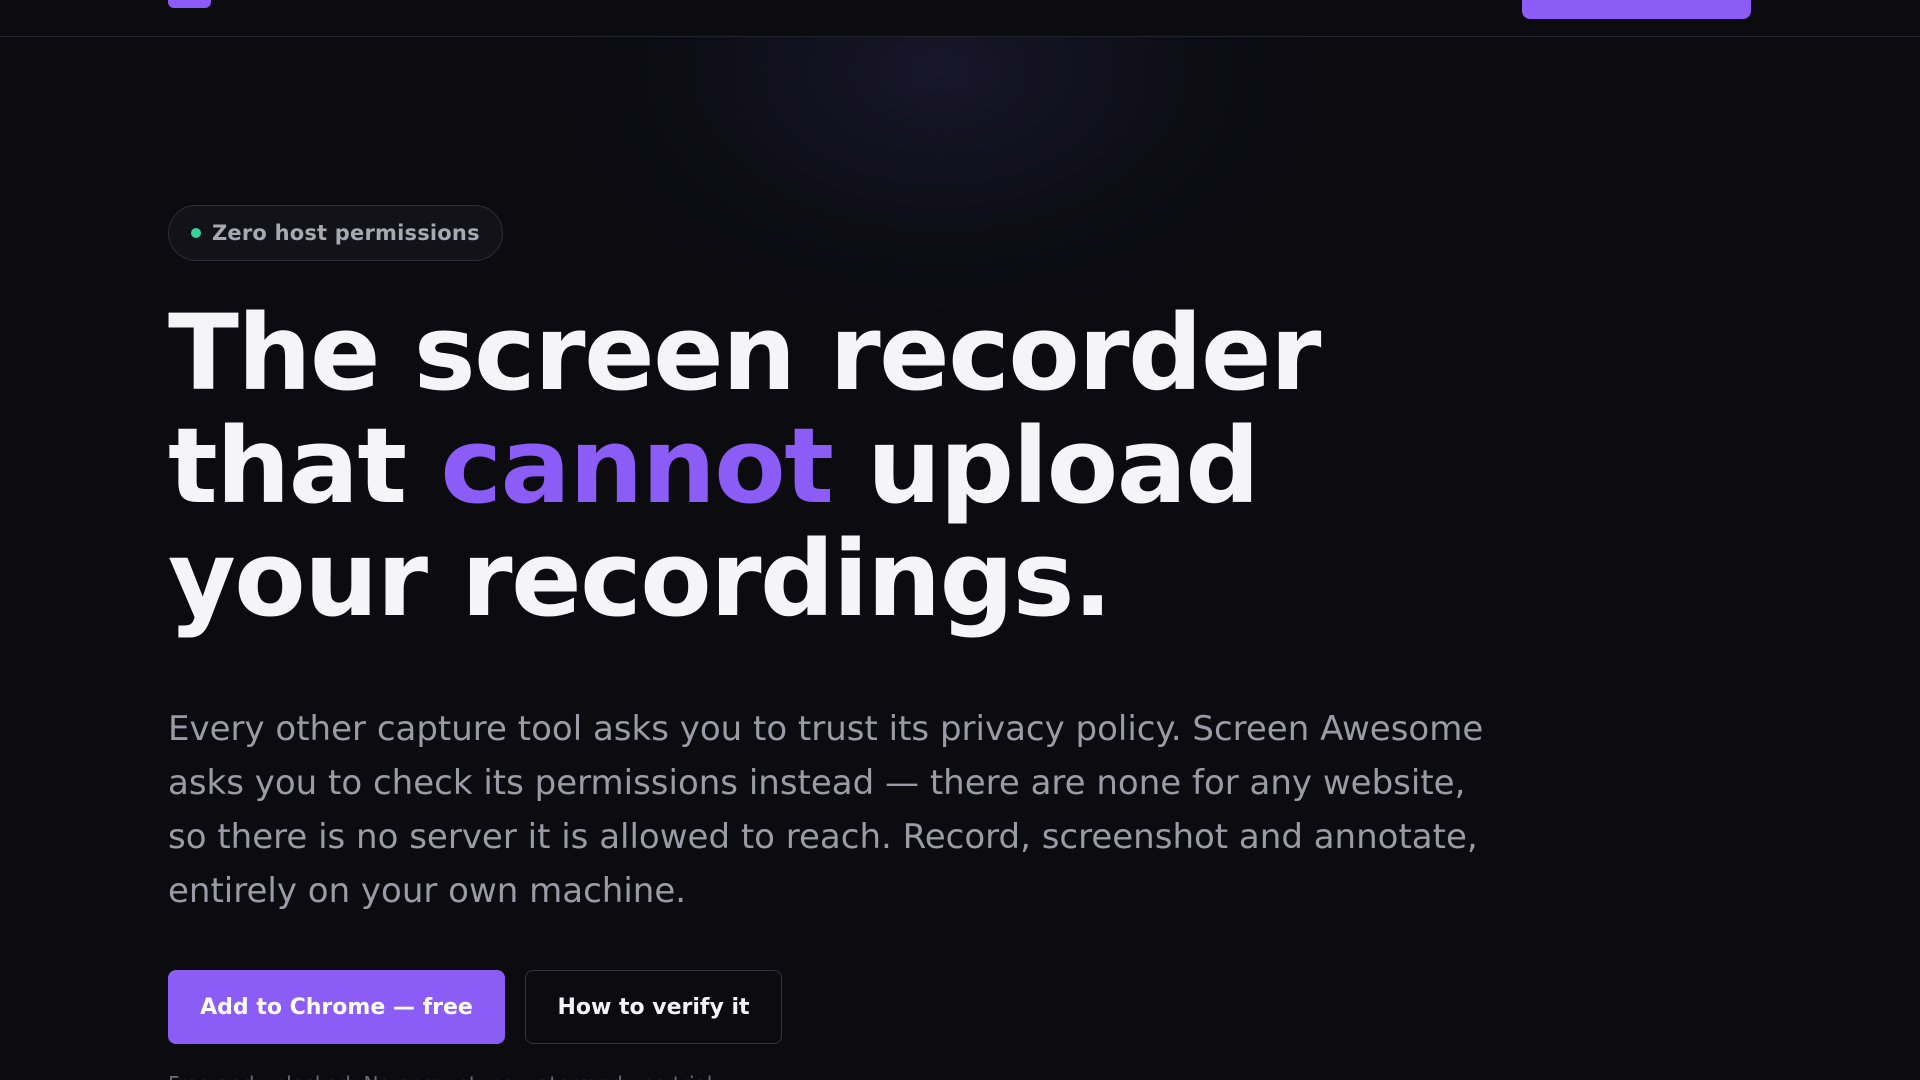  I want to click on headline-line-1: The screen recorder, so click(744, 353).